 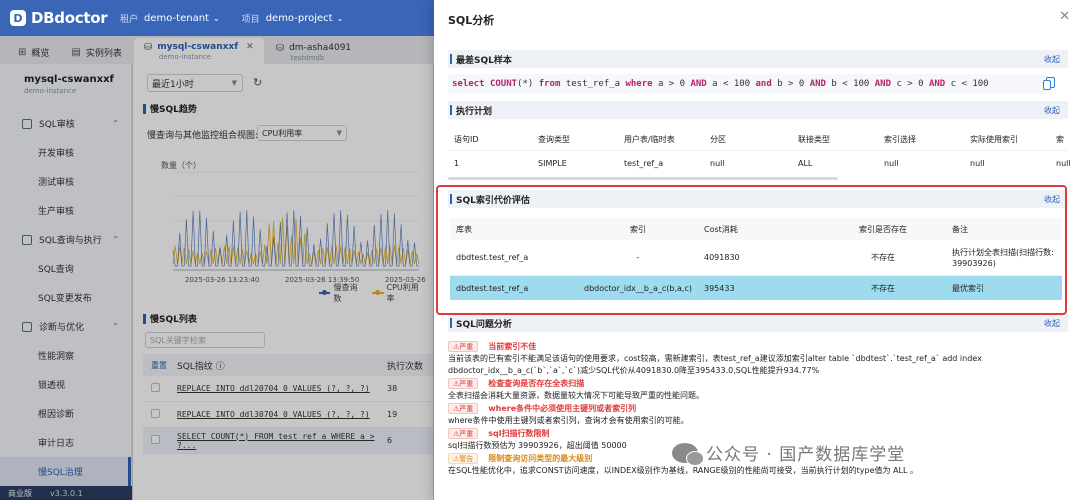 What do you see at coordinates (170, 318) in the screenshot?
I see `list-title: 慢SQL列表` at bounding box center [170, 318].